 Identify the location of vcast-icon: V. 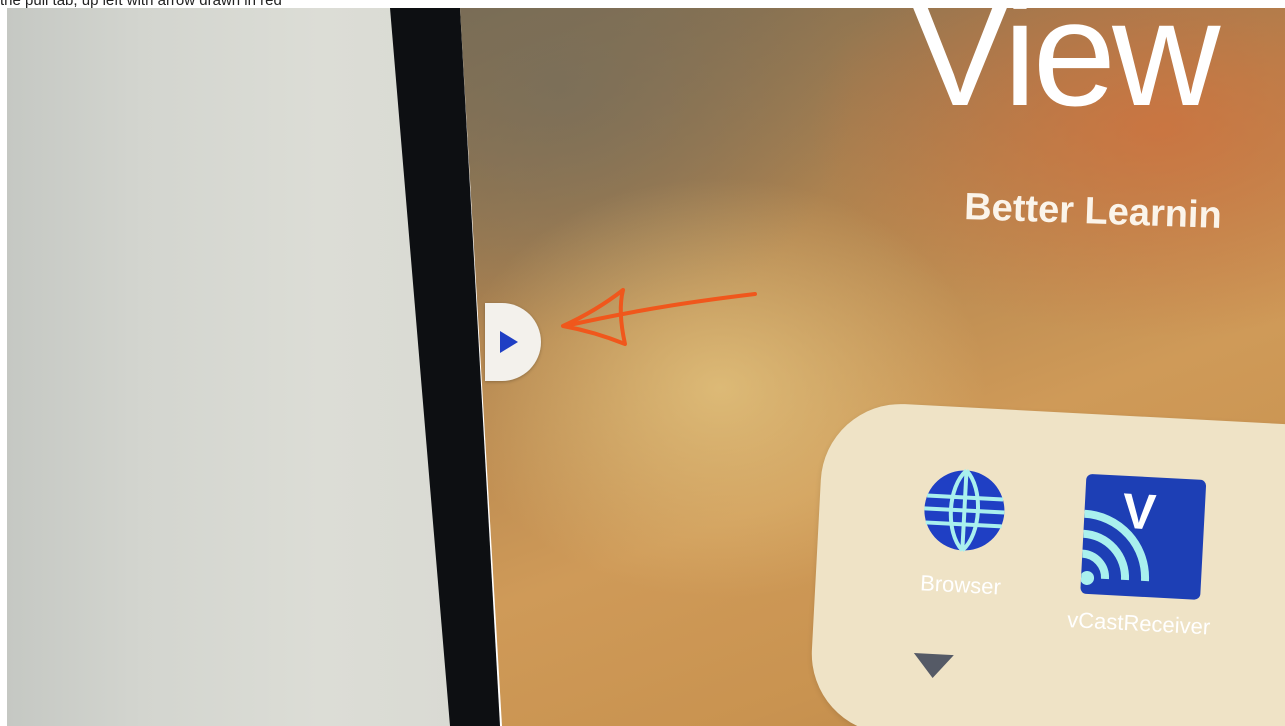
(1143, 536).